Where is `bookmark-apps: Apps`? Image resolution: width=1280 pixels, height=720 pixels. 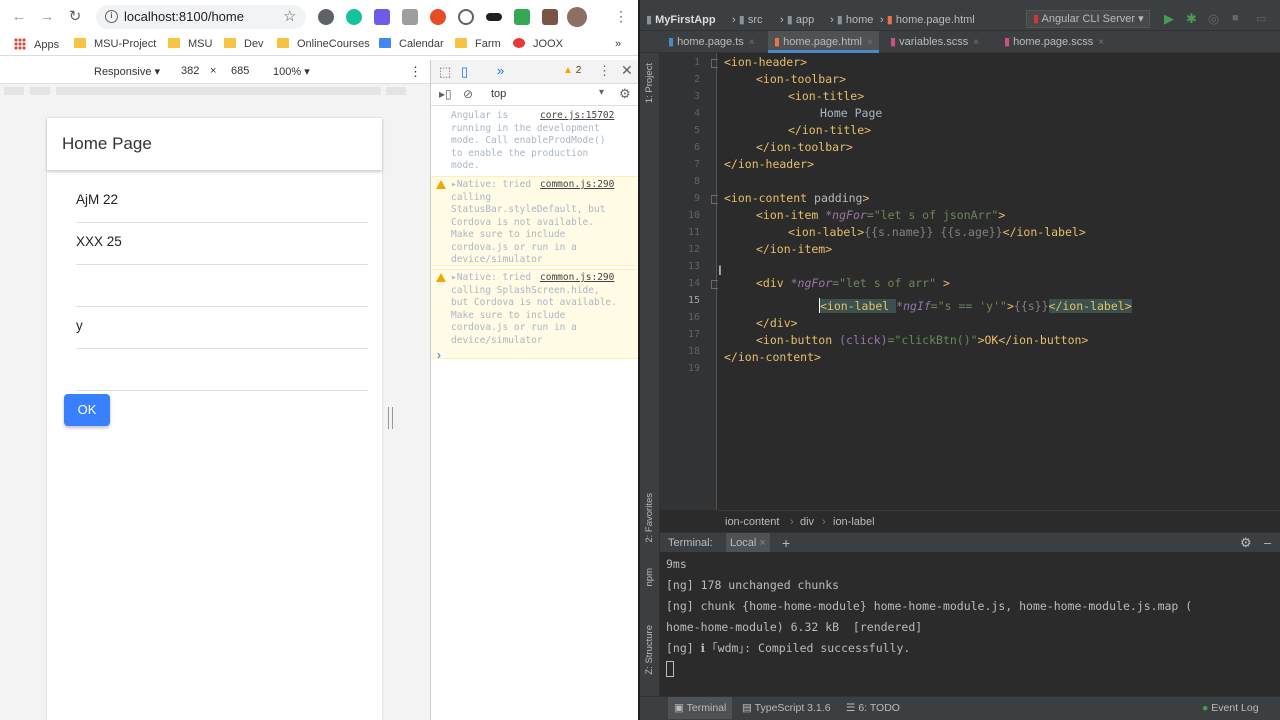 bookmark-apps: Apps is located at coordinates (36, 45).